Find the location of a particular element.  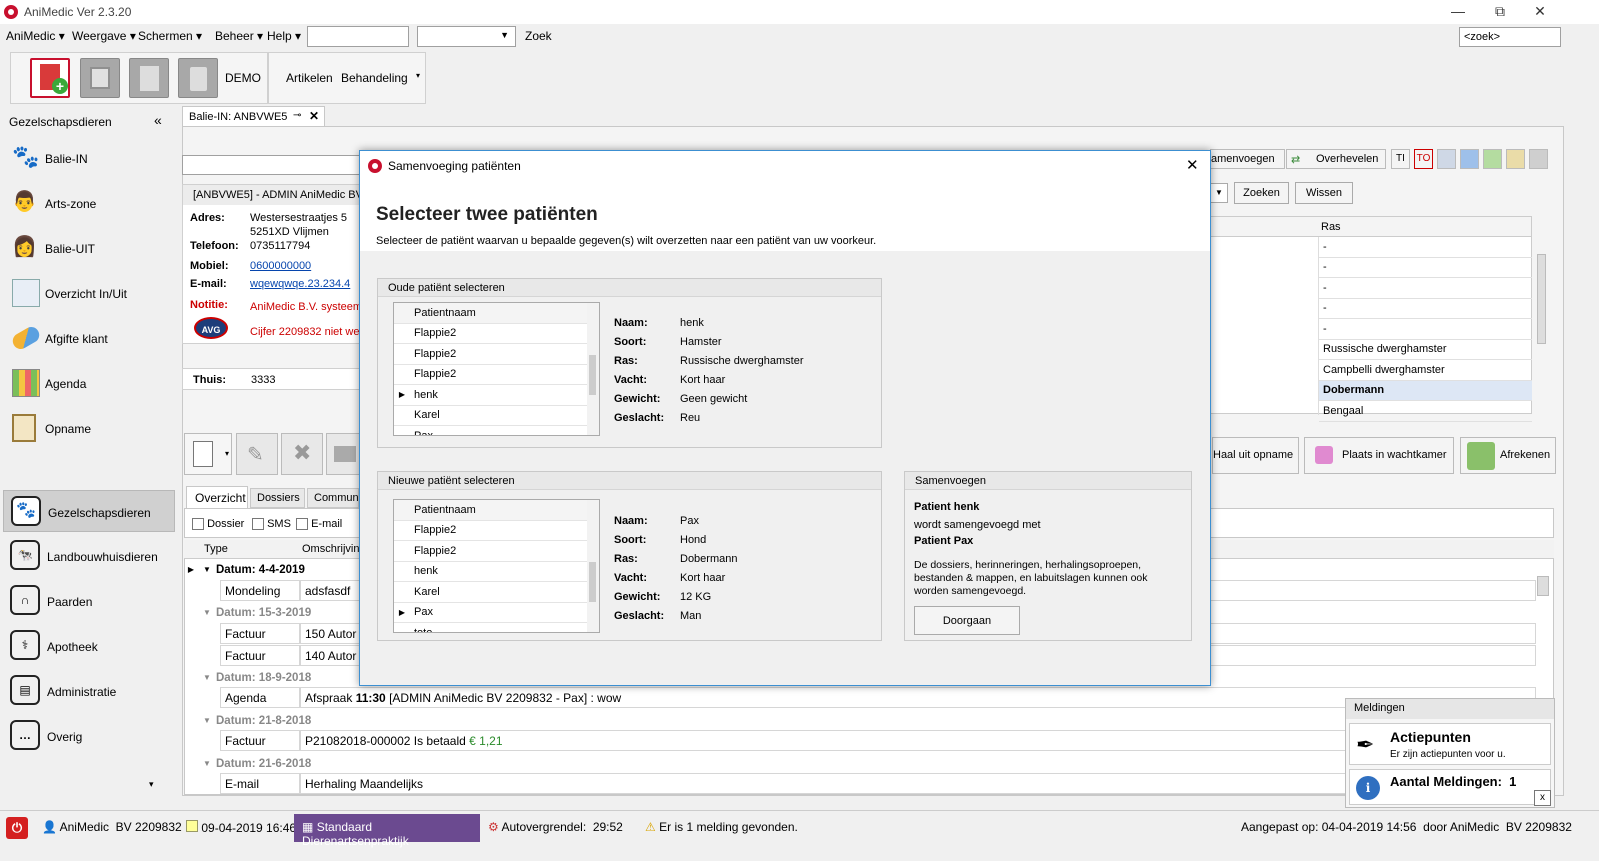

toolbar-chevron-down-icon: ▾ is located at coordinates (418, 75).